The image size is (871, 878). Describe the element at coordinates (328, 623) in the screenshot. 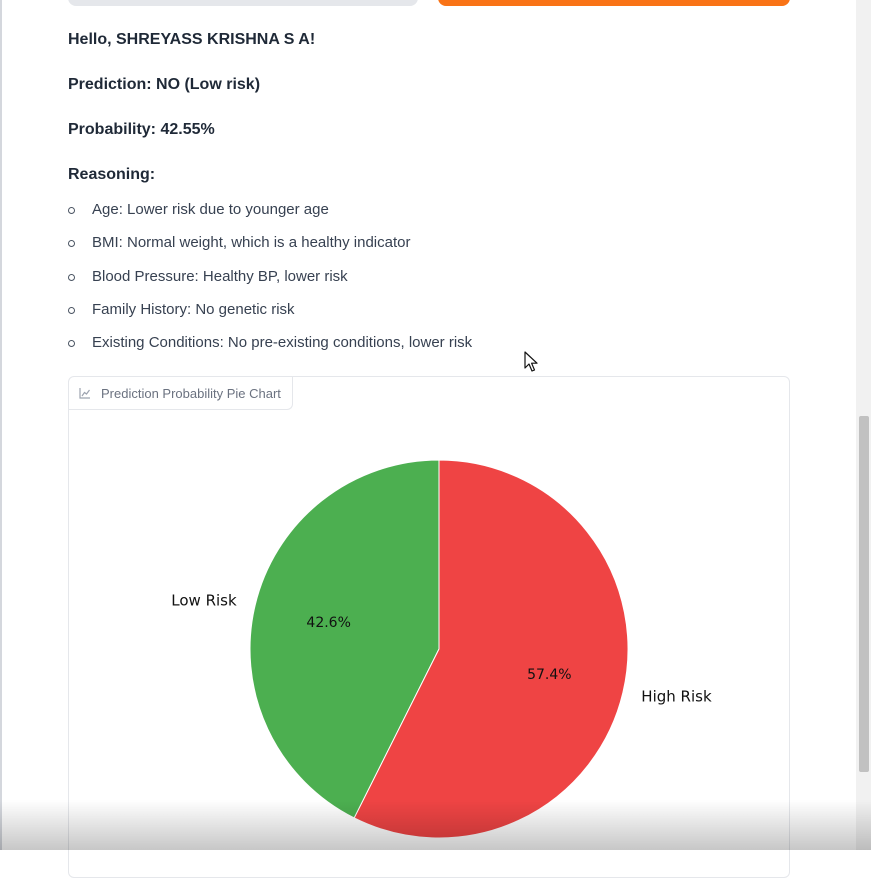

I see `pie-percent-label: 42.6%` at that location.